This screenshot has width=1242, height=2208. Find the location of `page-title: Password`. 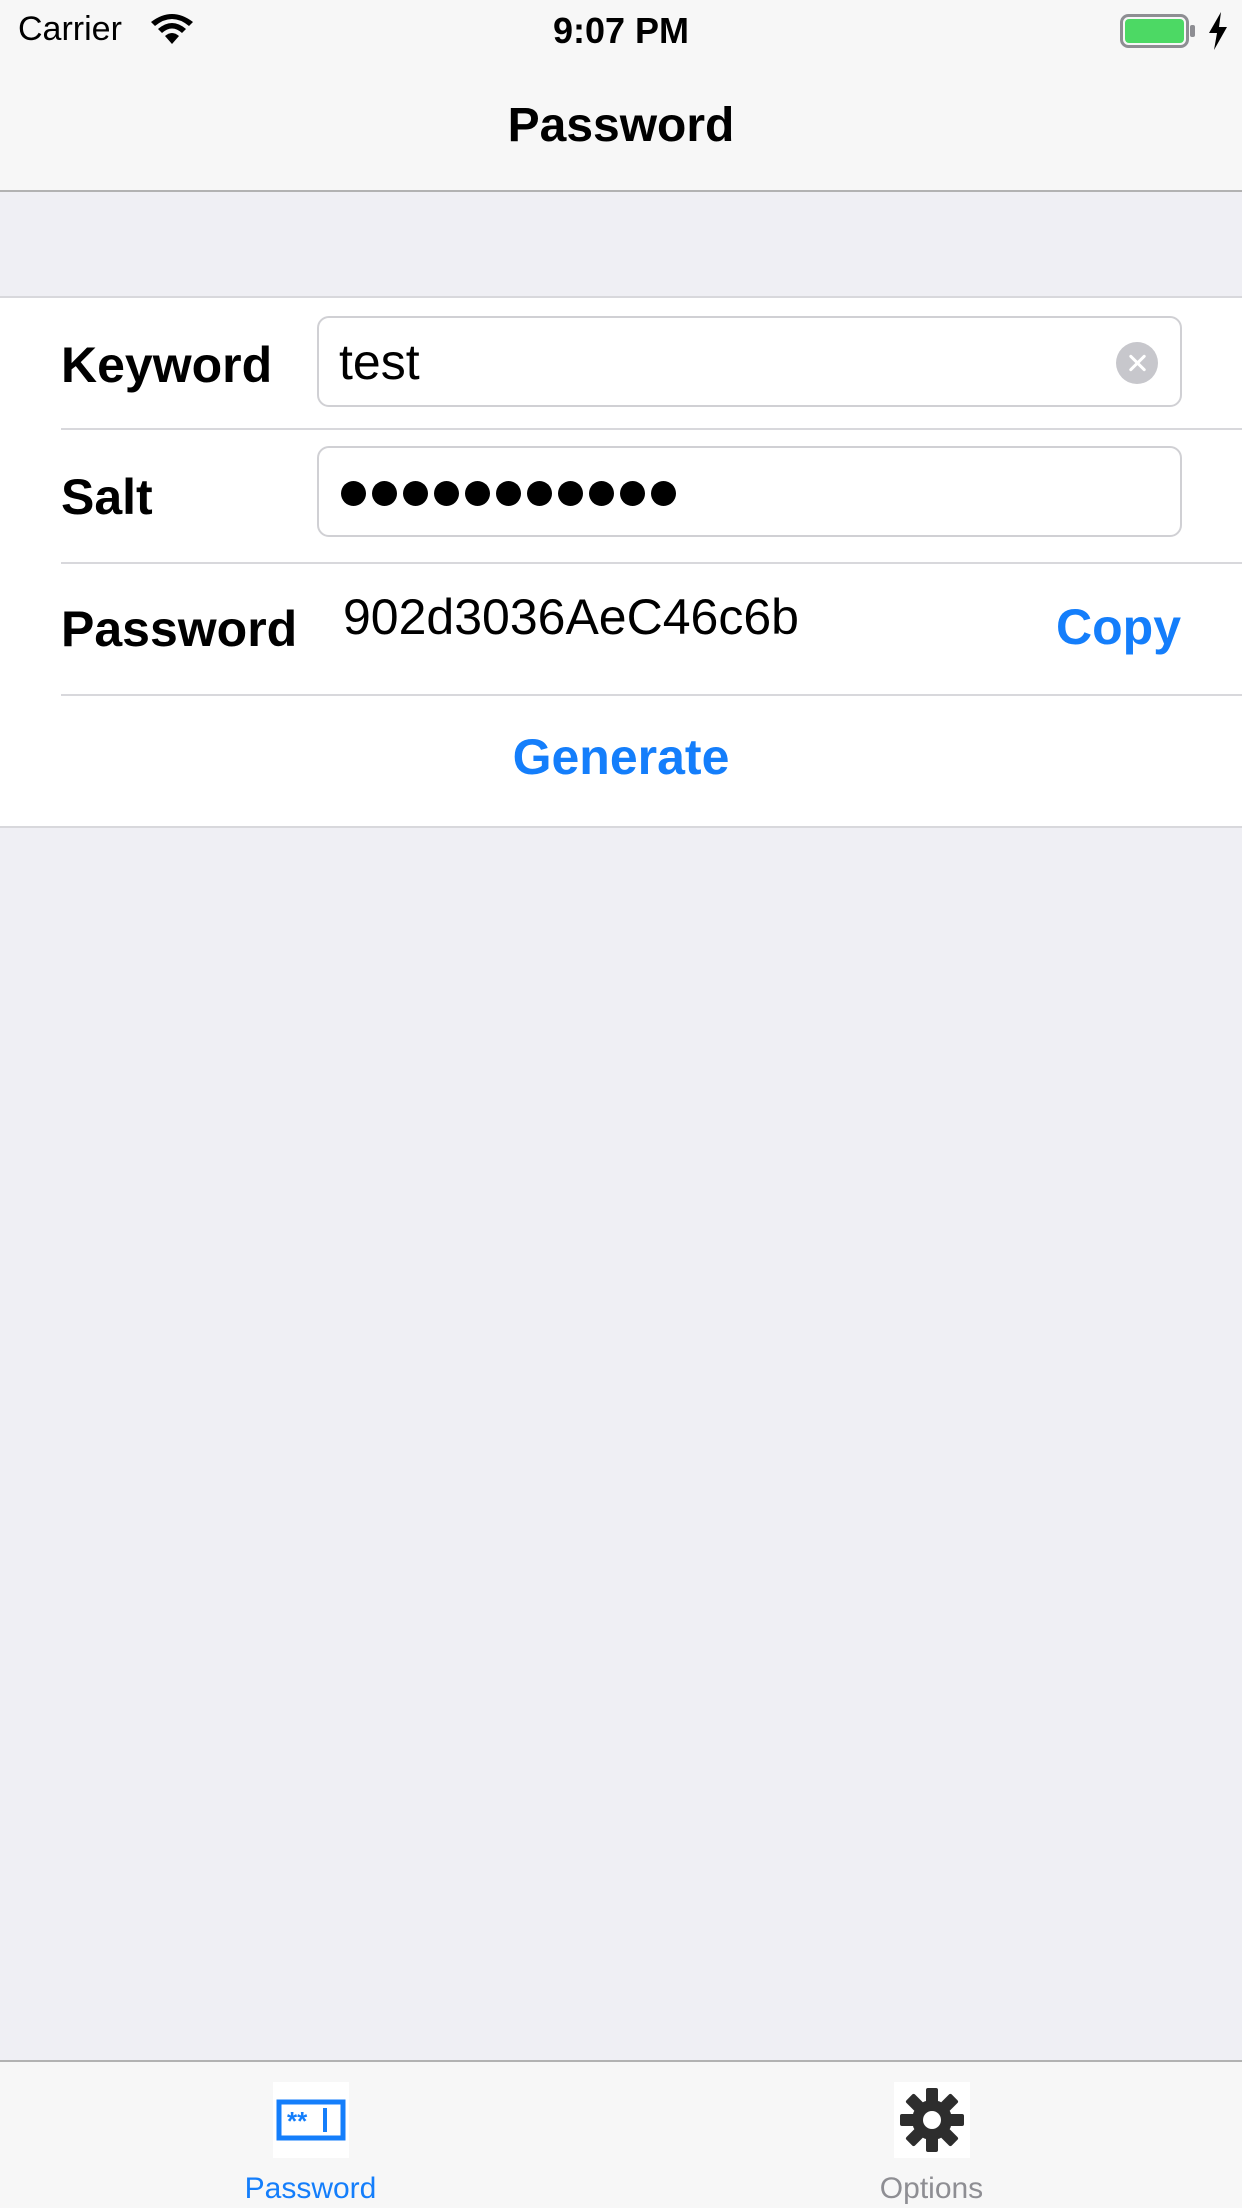

page-title: Password is located at coordinates (621, 125).